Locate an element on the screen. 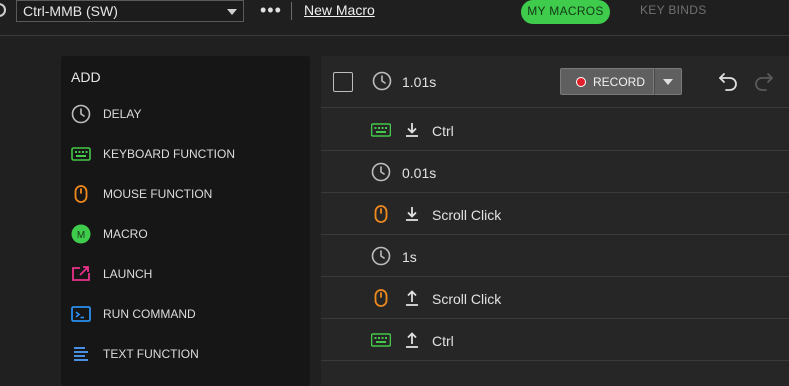 Image resolution: width=789 pixels, height=386 pixels. undo-icon is located at coordinates (728, 81).